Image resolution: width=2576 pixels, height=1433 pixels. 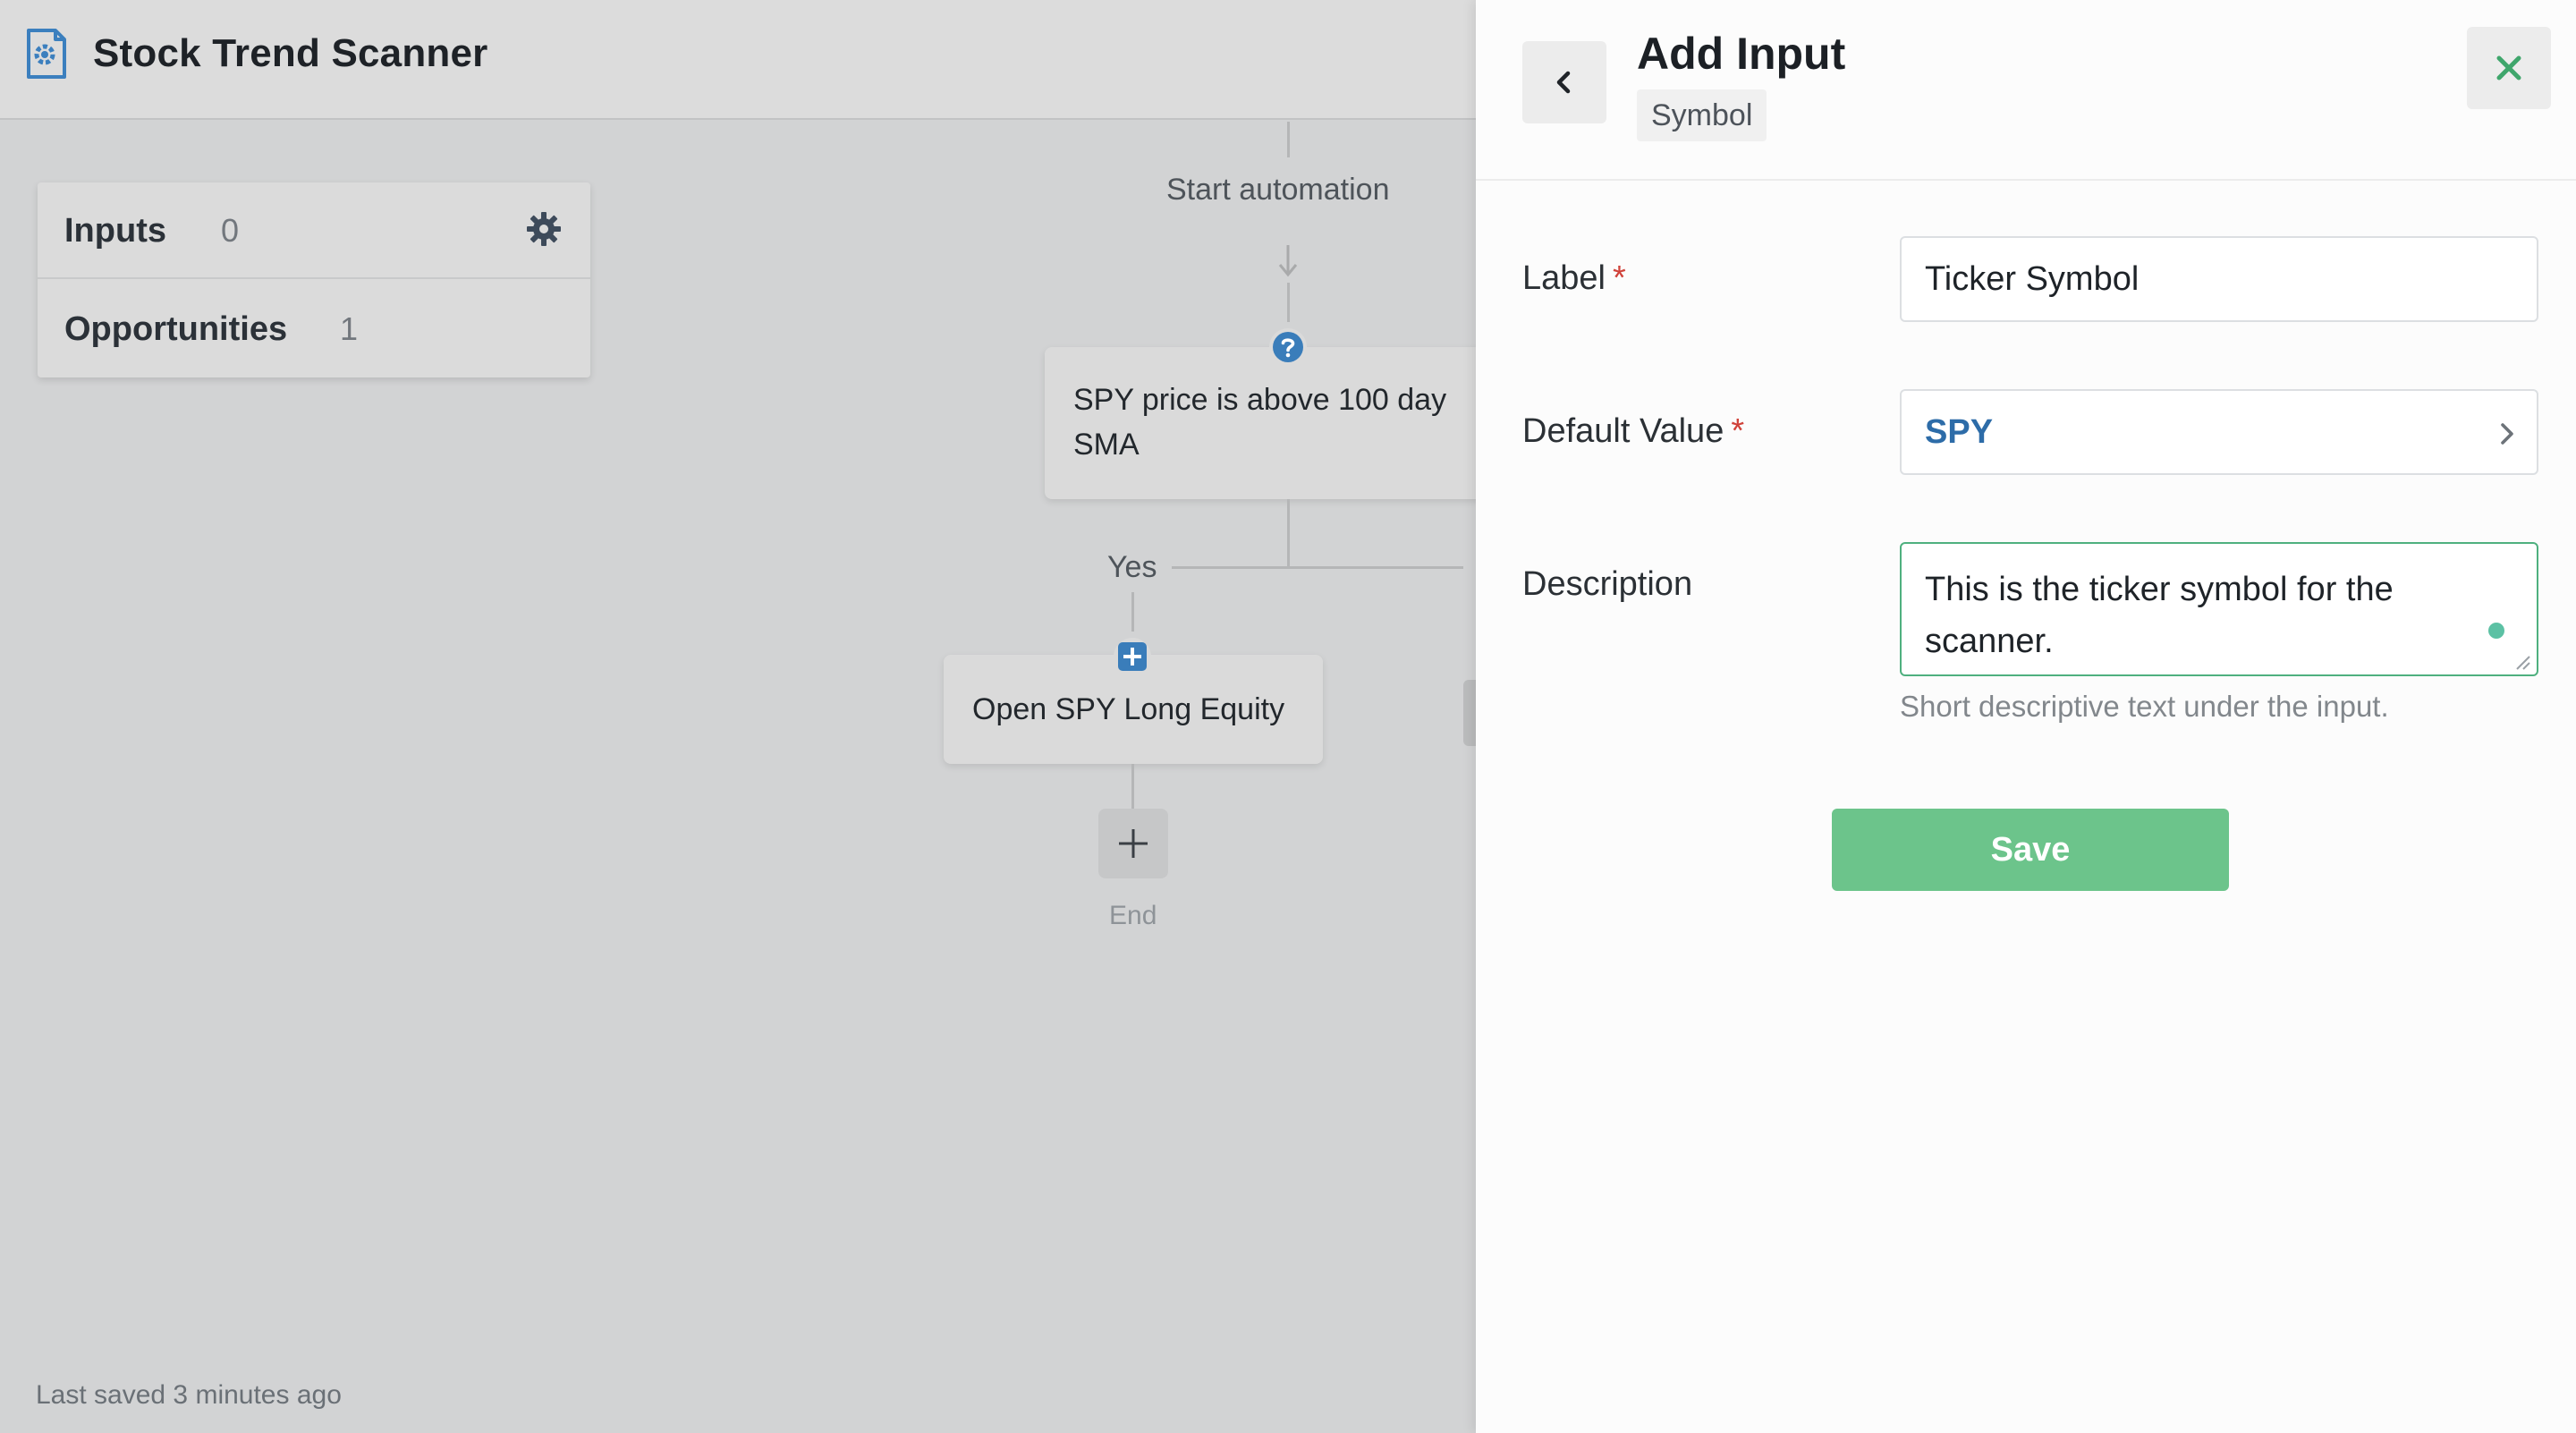 I want to click on back-button, so click(x=1564, y=82).